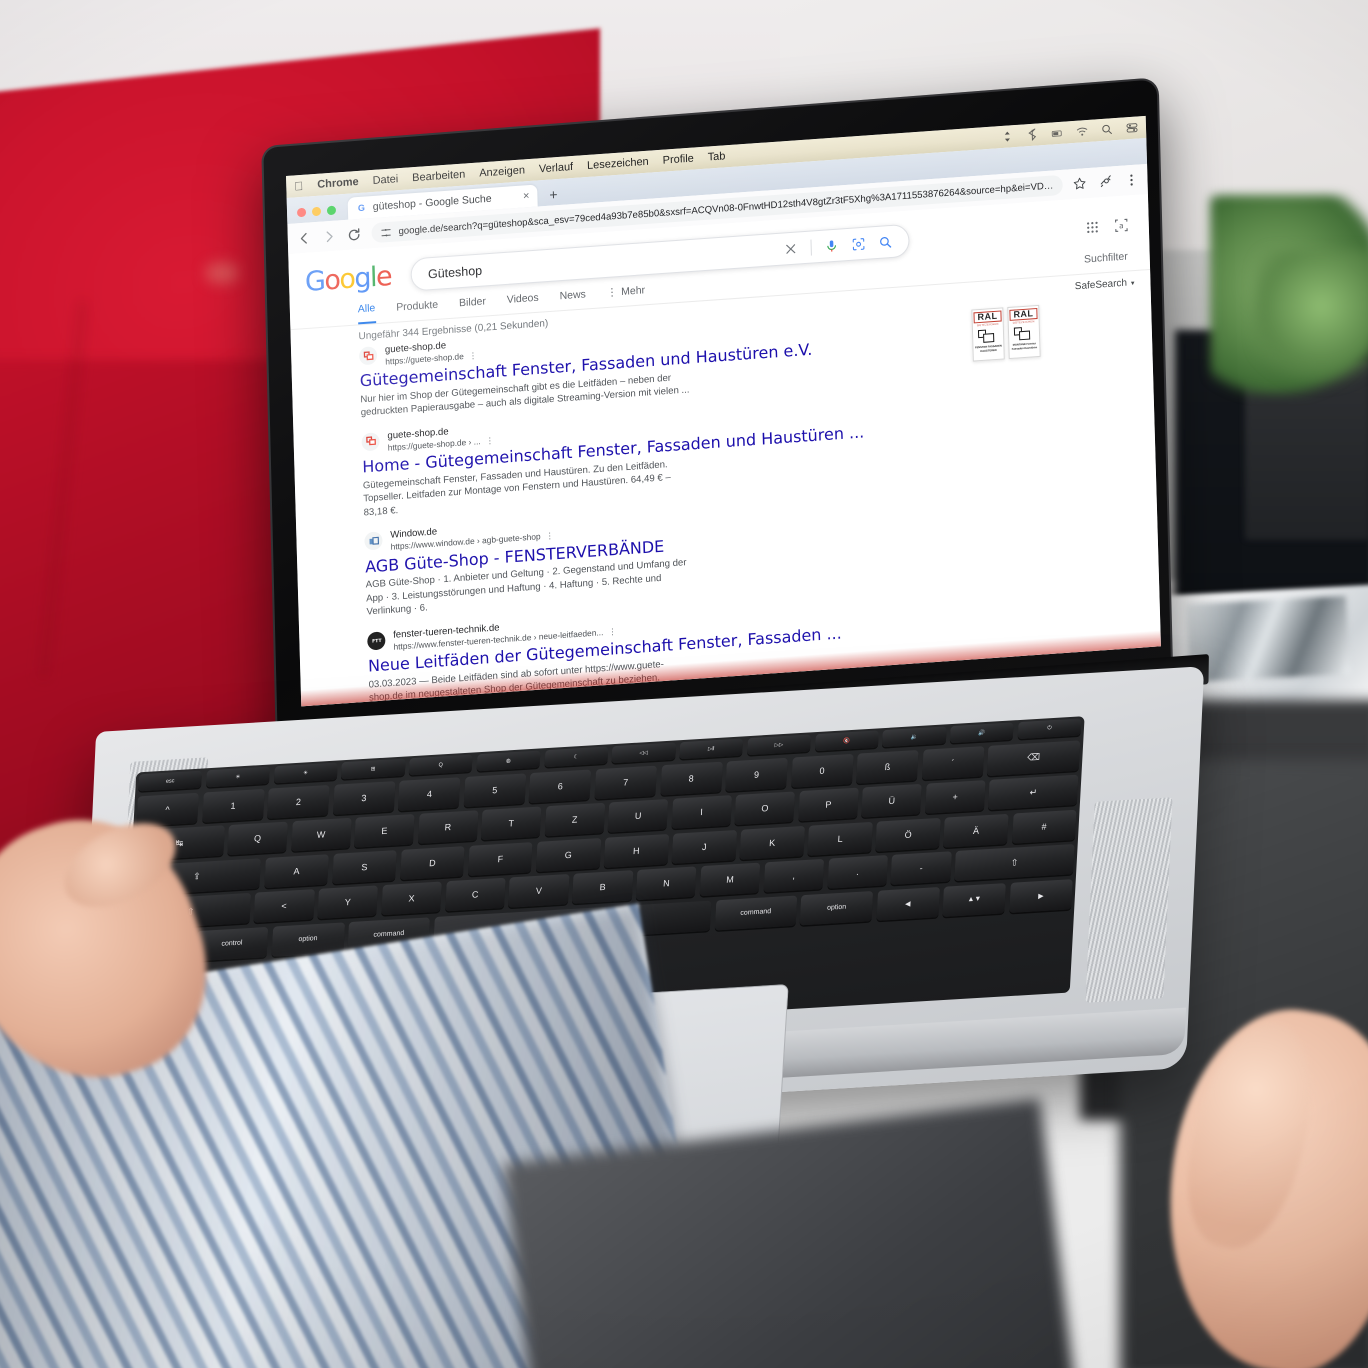 The width and height of the screenshot is (1368, 1368). What do you see at coordinates (953, 762) in the screenshot?
I see `keyboard-key: ´` at bounding box center [953, 762].